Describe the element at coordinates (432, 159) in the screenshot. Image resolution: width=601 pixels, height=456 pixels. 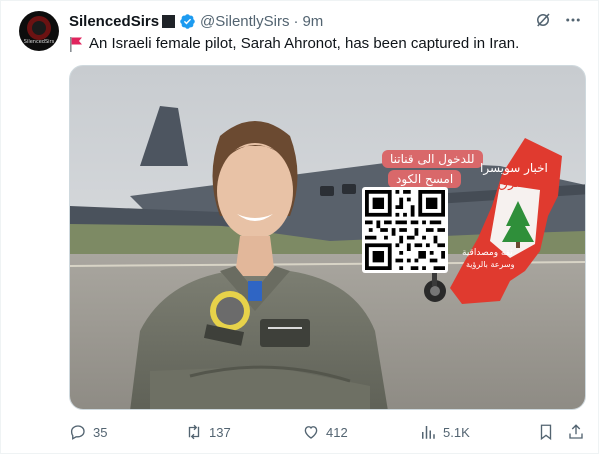
I see `overlay-join-channel: للدخول الى قناتنا` at that location.